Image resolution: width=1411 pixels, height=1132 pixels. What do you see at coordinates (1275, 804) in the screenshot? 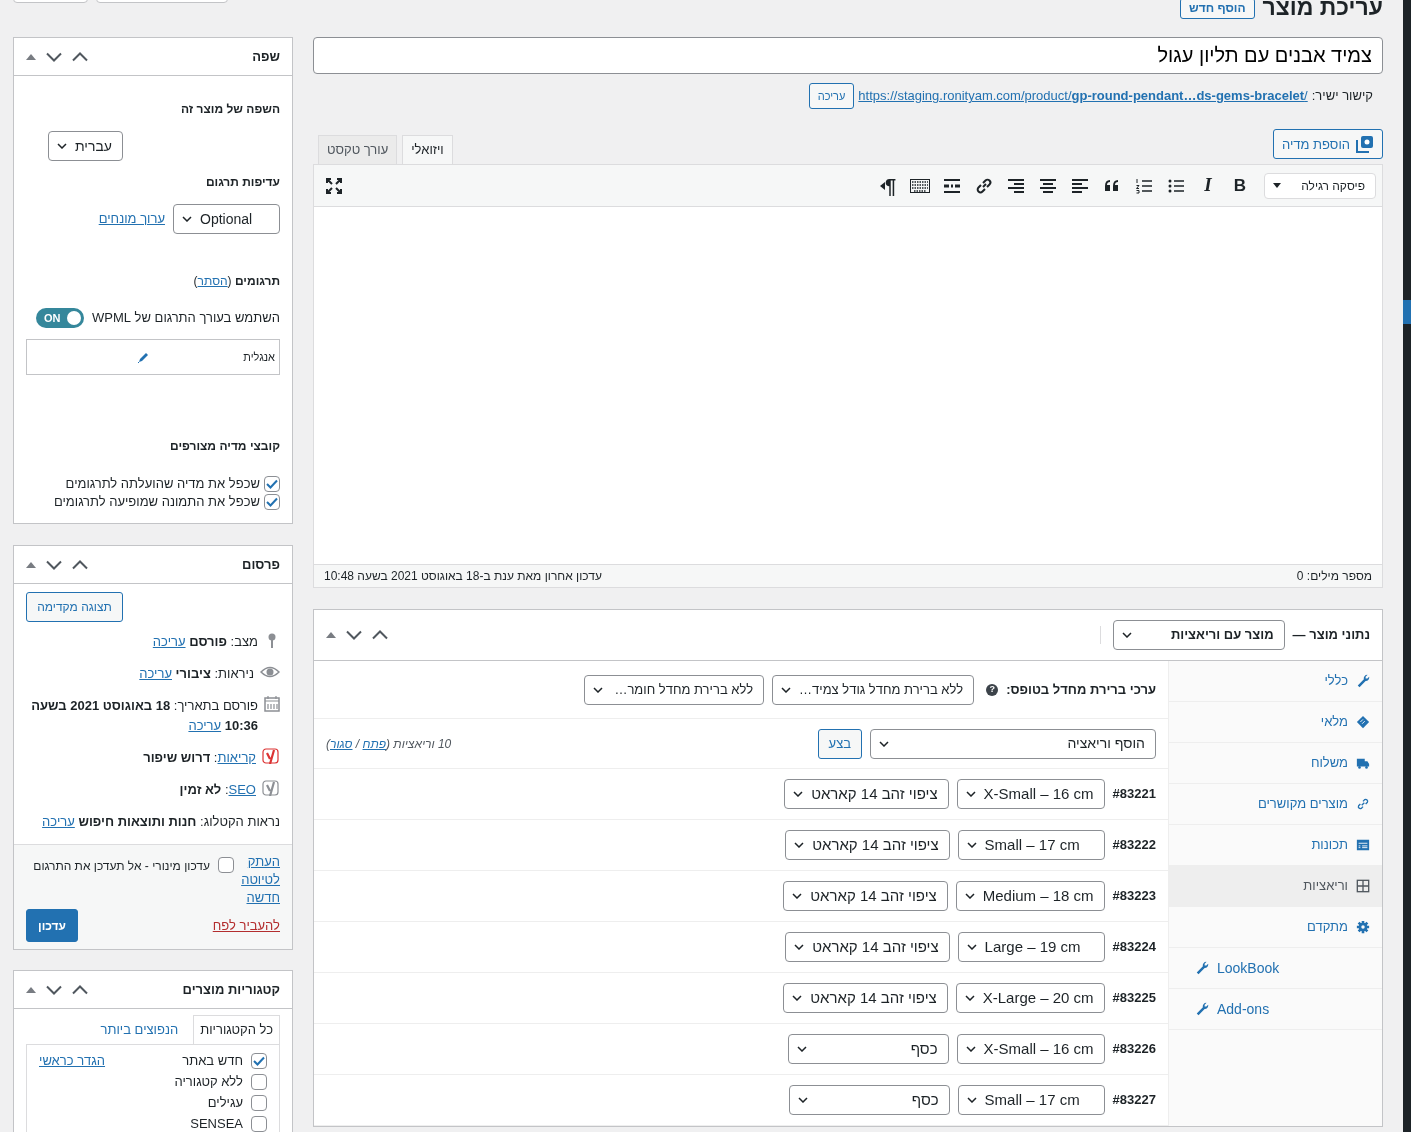
I see `product-data-tab: מוצרים מקושרים` at bounding box center [1275, 804].